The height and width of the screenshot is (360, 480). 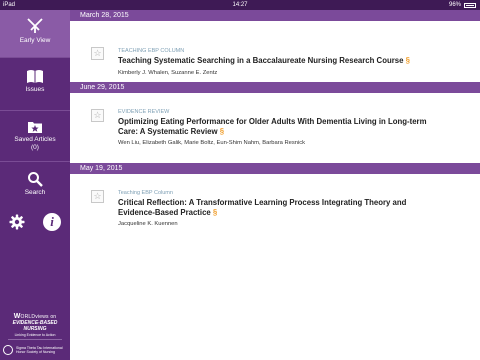 What do you see at coordinates (35, 25) in the screenshot?
I see `early-view-logo-icon` at bounding box center [35, 25].